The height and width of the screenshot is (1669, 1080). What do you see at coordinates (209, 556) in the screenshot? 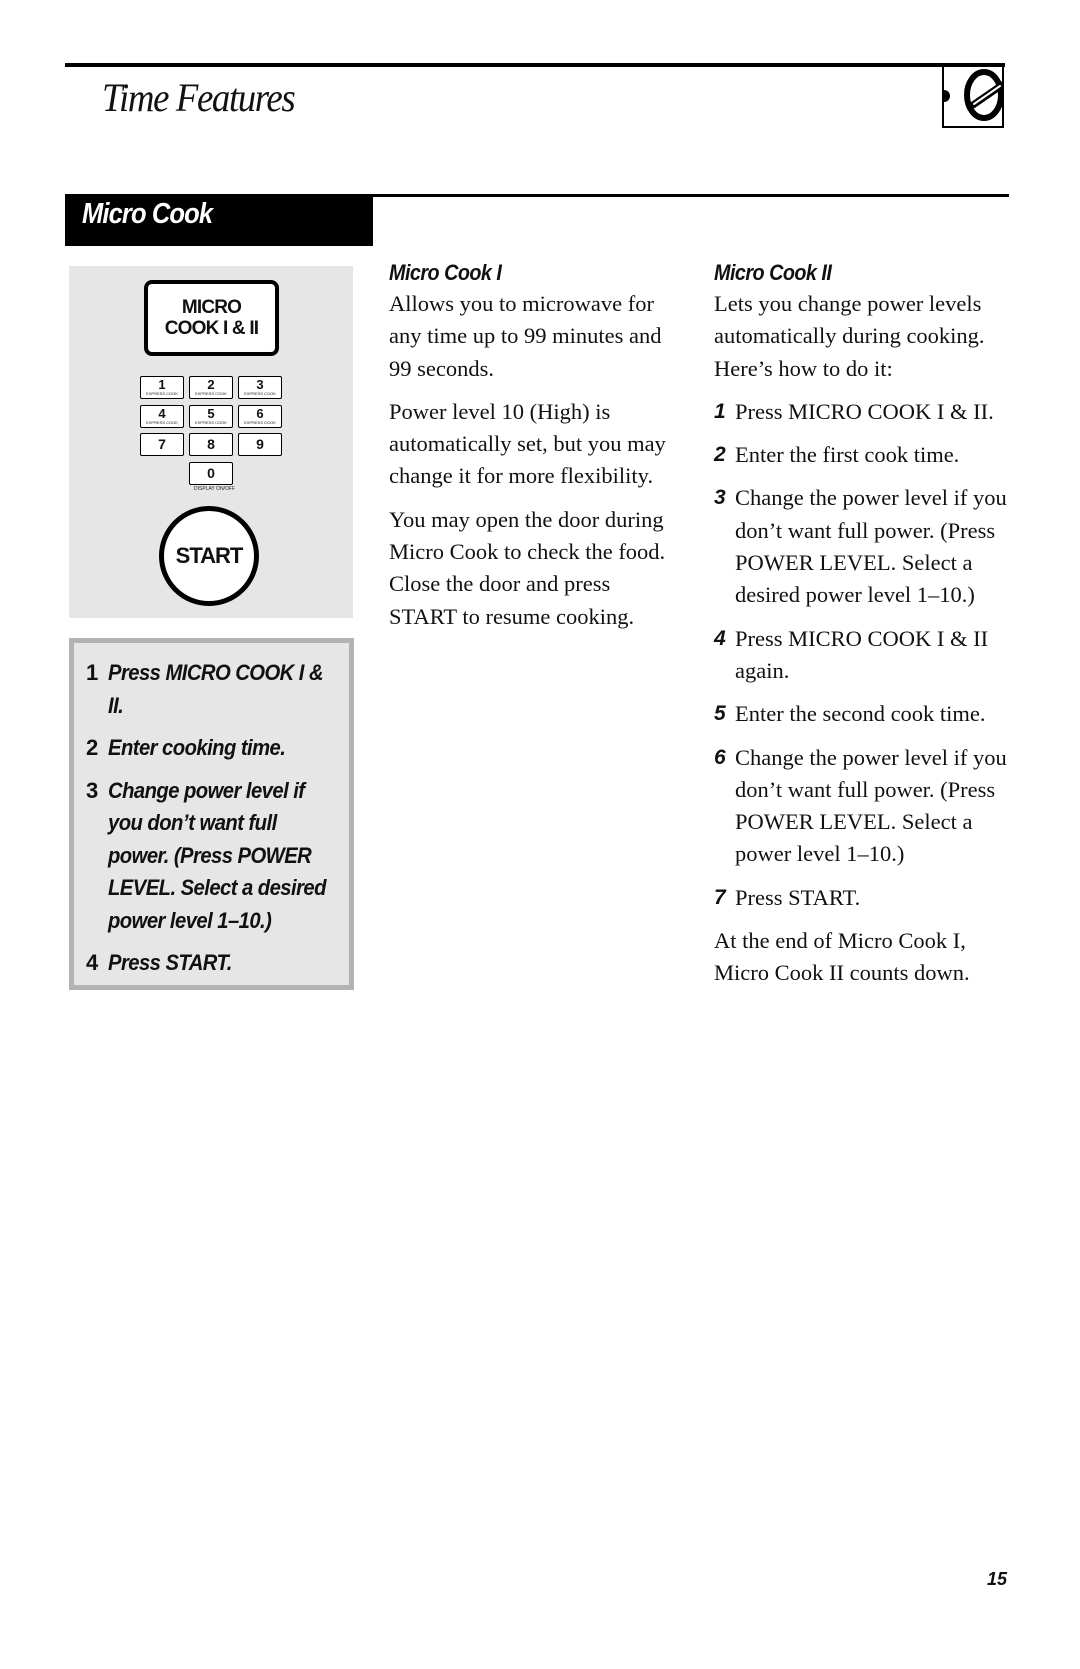
I see `start-button: START` at bounding box center [209, 556].